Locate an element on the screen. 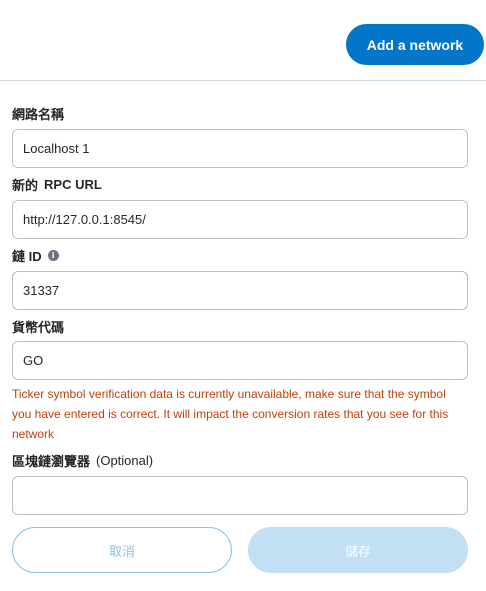 Image resolution: width=486 pixels, height=591 pixels. currency-symbol-label: 貨幣代碼 is located at coordinates (38, 326).